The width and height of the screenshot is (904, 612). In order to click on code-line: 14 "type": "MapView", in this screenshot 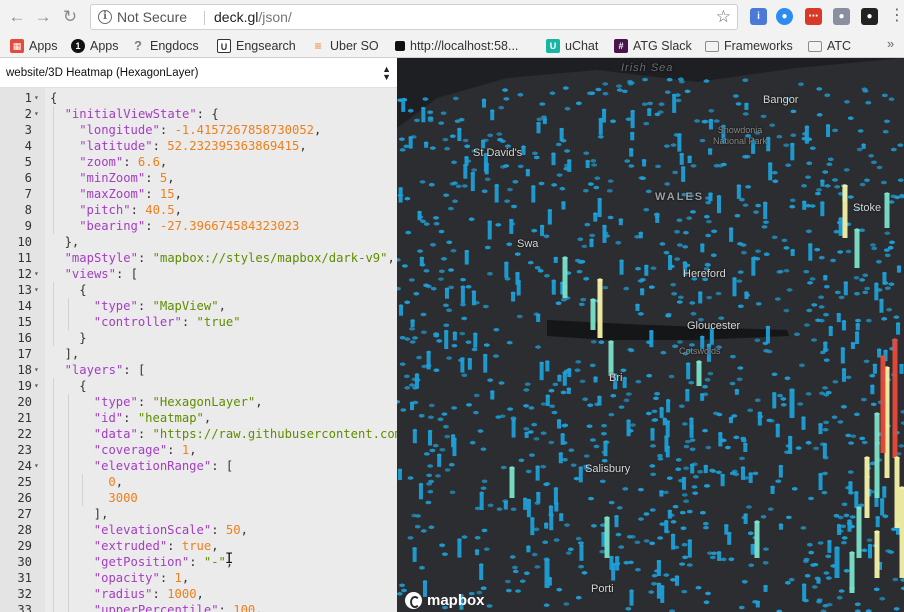, I will do `click(198, 306)`.